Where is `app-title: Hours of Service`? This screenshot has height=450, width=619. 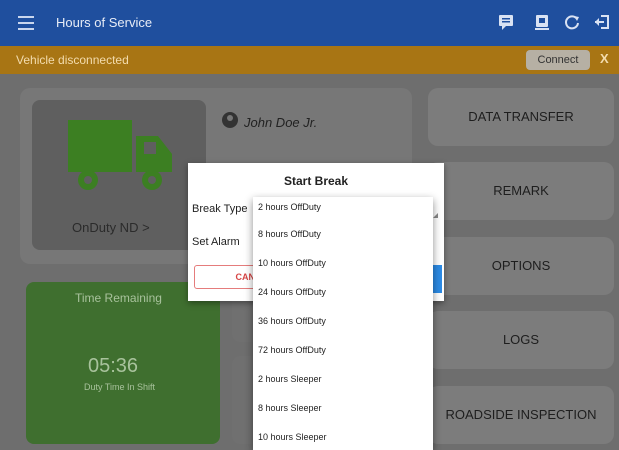
app-title: Hours of Service is located at coordinates (104, 22).